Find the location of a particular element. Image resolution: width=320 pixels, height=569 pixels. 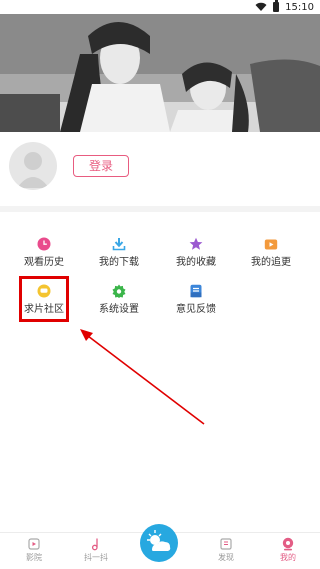

tab-mine: 我的 is located at coordinates (288, 550).